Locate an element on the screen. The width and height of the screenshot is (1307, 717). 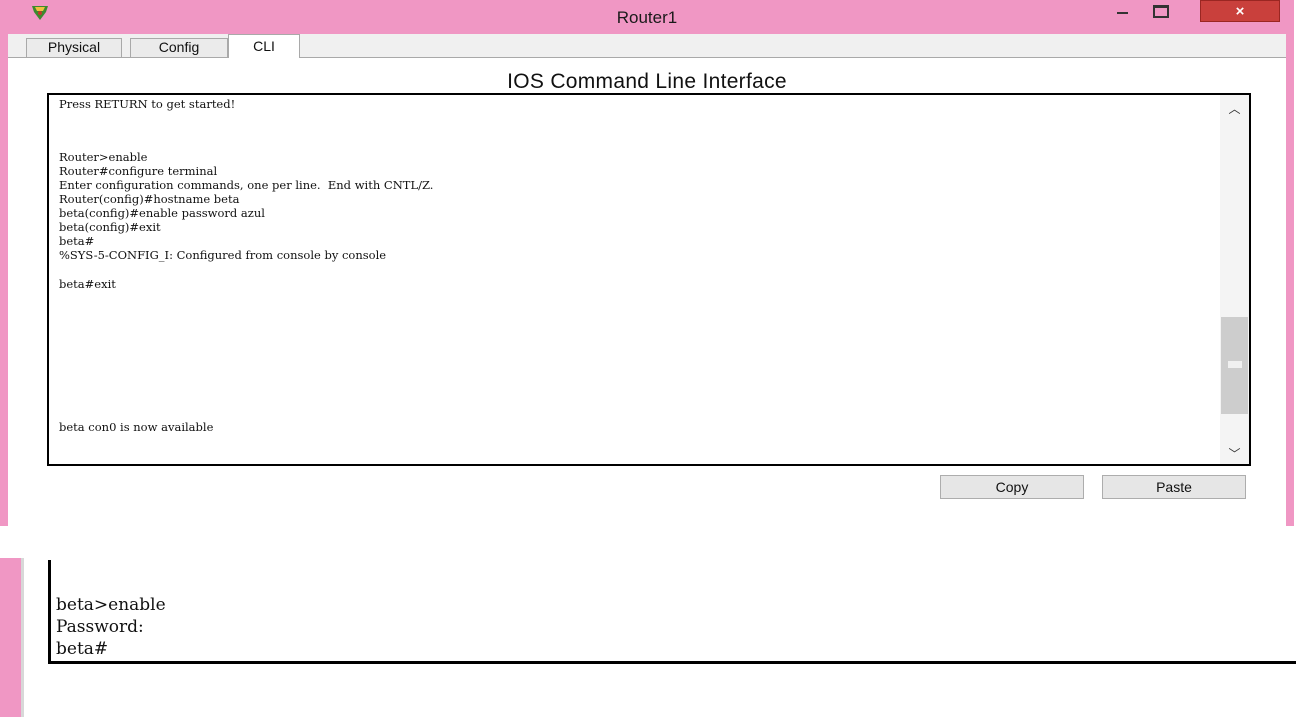
console-line: beta(config)#exit is located at coordinates (110, 227).